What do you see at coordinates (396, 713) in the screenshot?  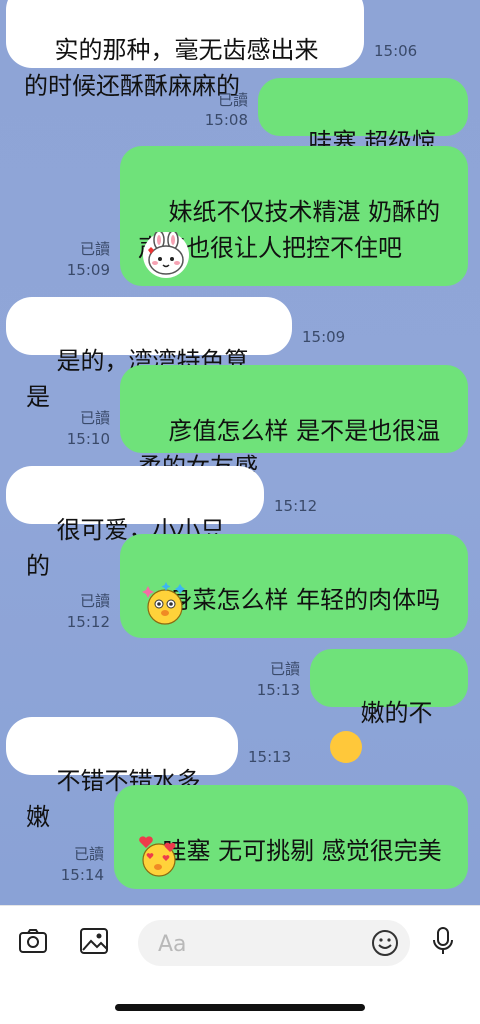 I see `message-text: 嫩的不` at bounding box center [396, 713].